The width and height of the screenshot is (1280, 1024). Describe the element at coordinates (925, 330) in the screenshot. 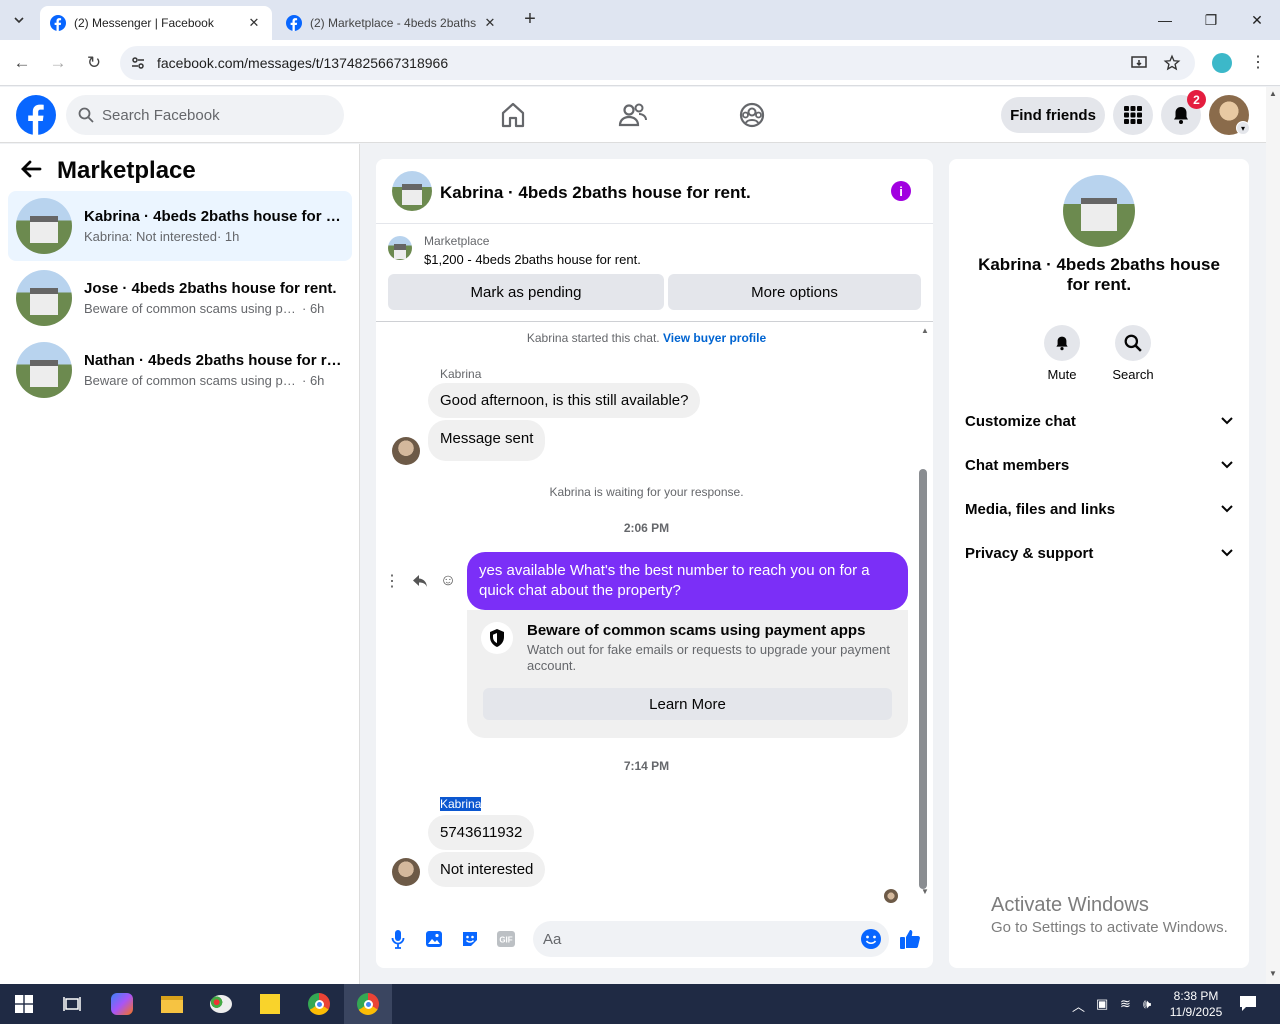

I see `scroll-up-icon: ▲` at that location.